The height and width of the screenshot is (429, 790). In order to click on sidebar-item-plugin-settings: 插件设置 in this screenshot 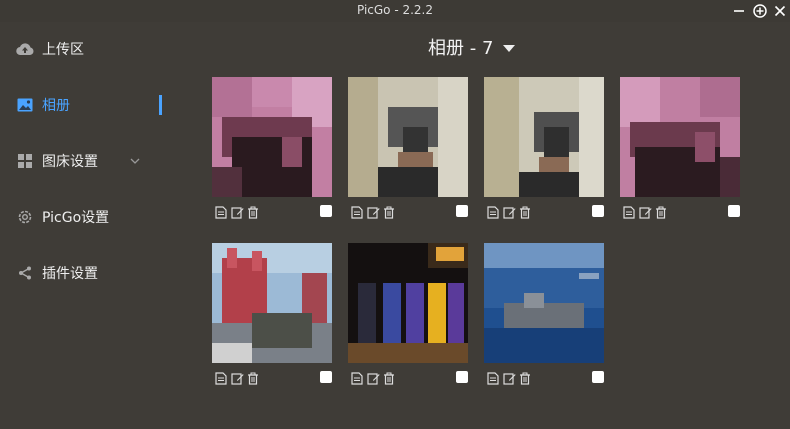, I will do `click(85, 273)`.